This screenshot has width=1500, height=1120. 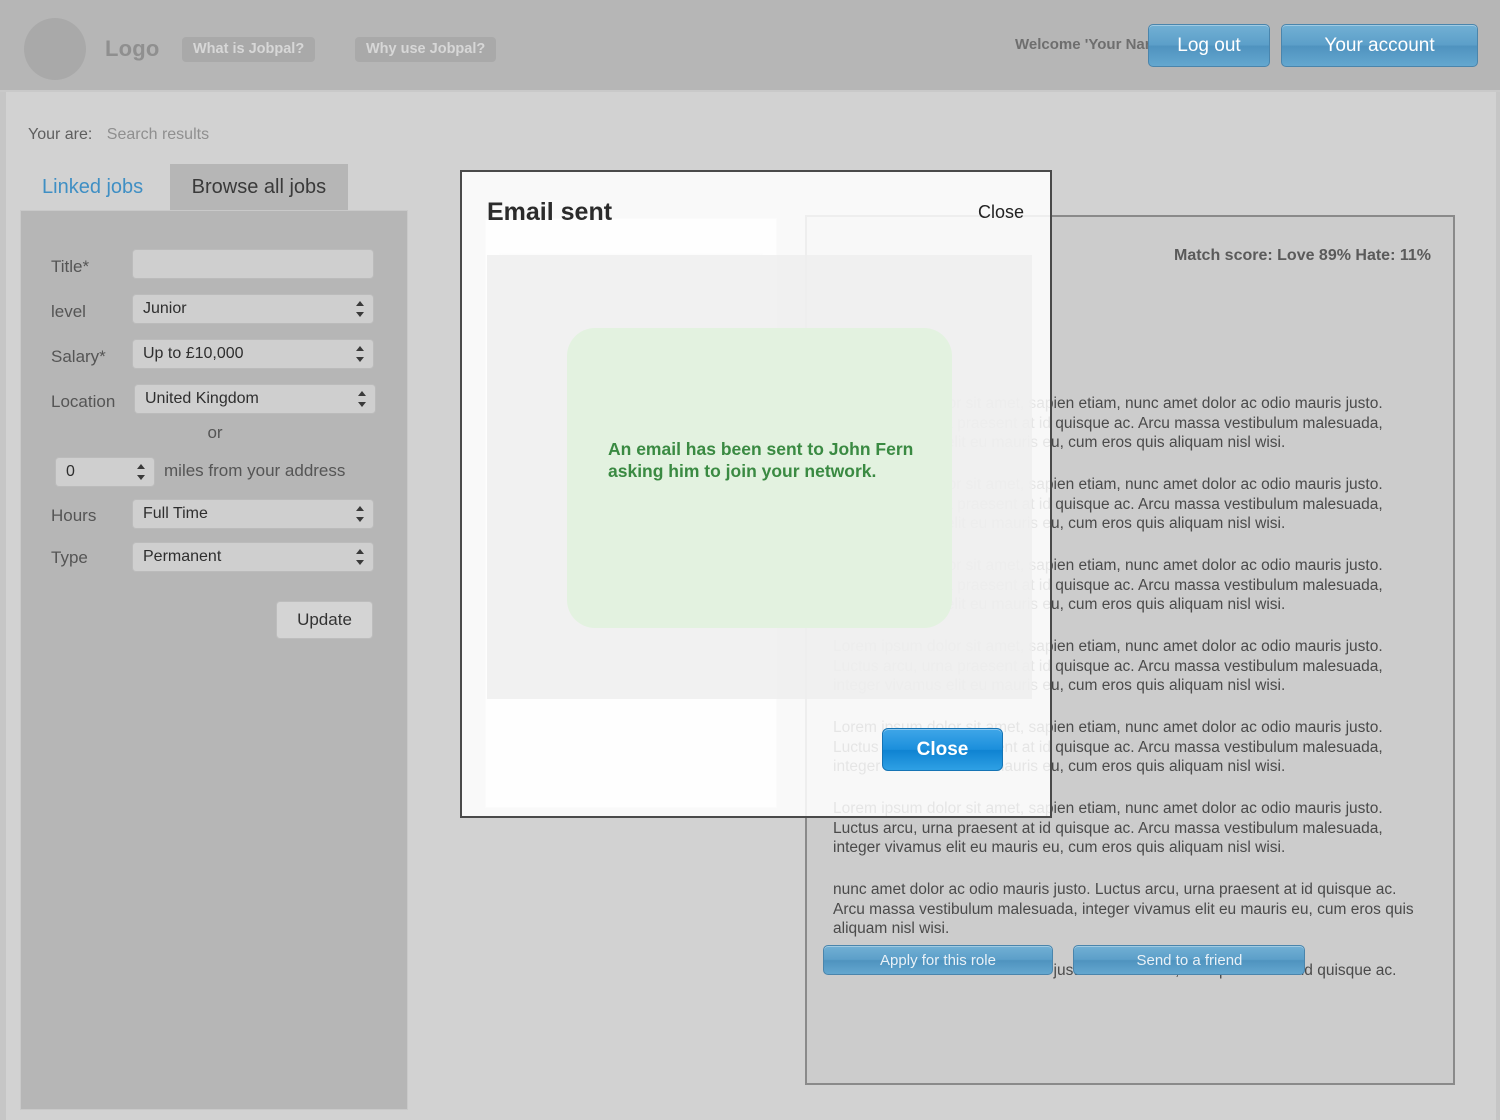 What do you see at coordinates (1189, 960) in the screenshot?
I see `send-to-a-friend-button: Send to a friend` at bounding box center [1189, 960].